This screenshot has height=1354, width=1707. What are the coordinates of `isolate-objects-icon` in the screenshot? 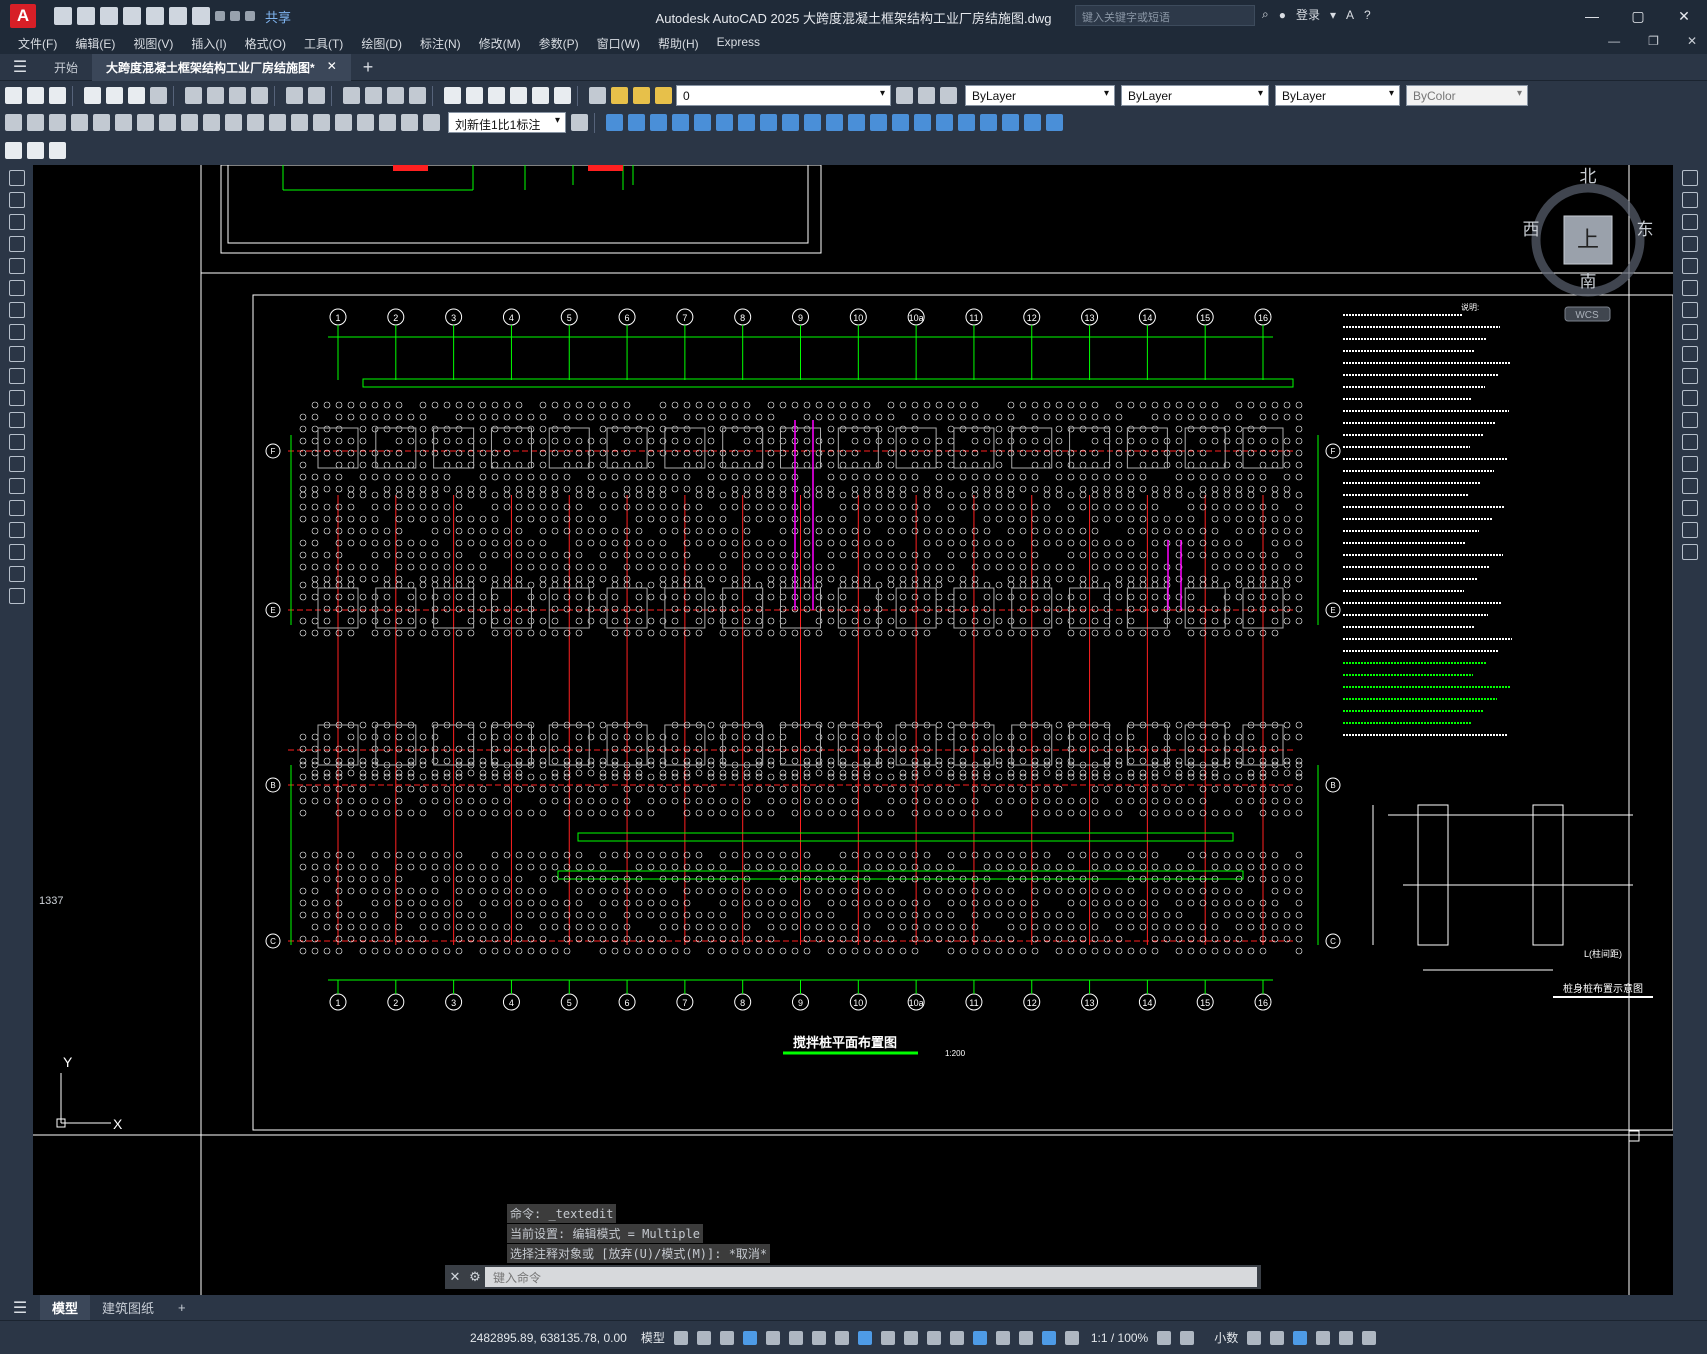 It's located at (1300, 1337).